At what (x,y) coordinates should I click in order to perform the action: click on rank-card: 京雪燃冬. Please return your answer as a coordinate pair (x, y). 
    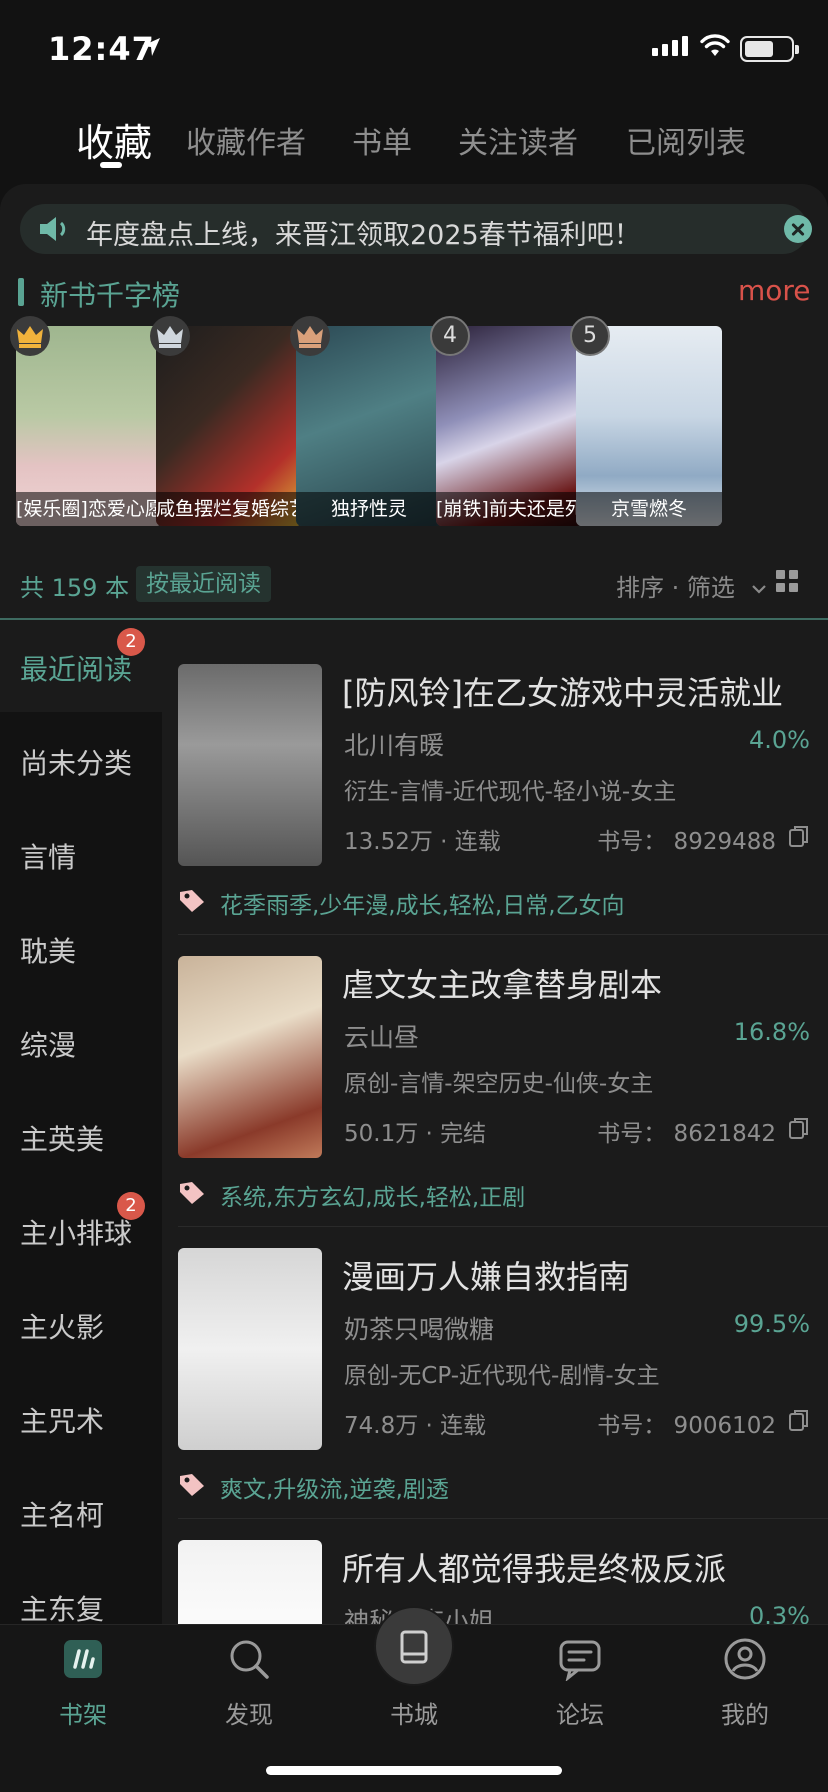
    Looking at the image, I should click on (649, 426).